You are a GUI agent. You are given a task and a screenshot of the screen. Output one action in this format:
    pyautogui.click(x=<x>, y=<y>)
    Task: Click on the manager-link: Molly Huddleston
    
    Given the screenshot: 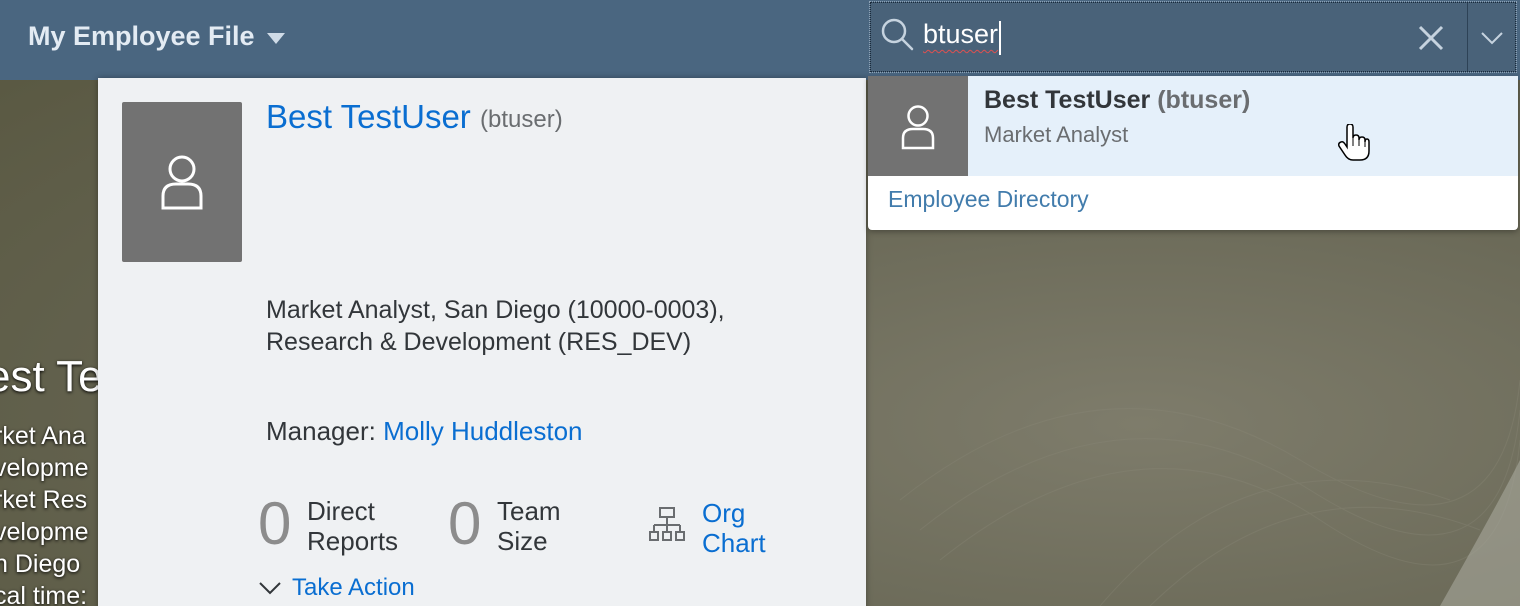 What is the action you would take?
    pyautogui.click(x=482, y=431)
    